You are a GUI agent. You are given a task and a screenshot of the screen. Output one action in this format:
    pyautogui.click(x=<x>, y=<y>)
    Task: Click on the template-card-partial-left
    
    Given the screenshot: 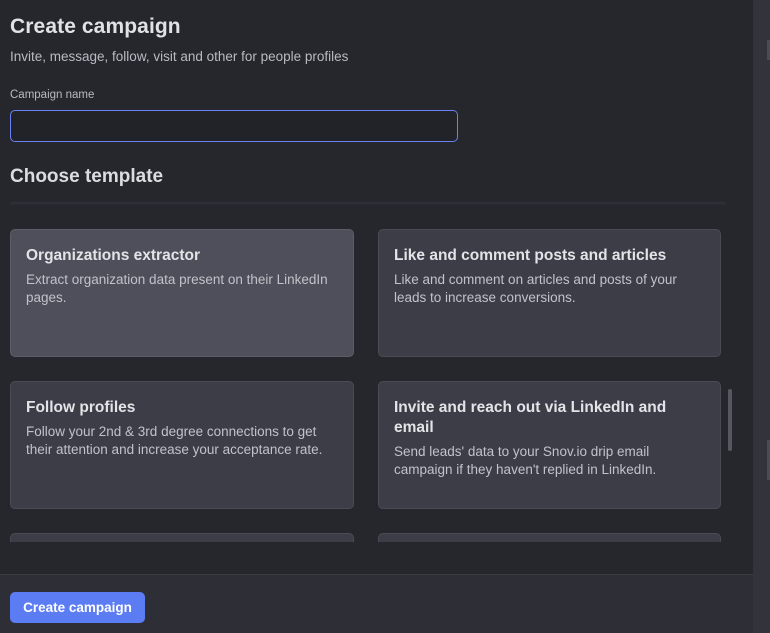 What is the action you would take?
    pyautogui.click(x=182, y=537)
    